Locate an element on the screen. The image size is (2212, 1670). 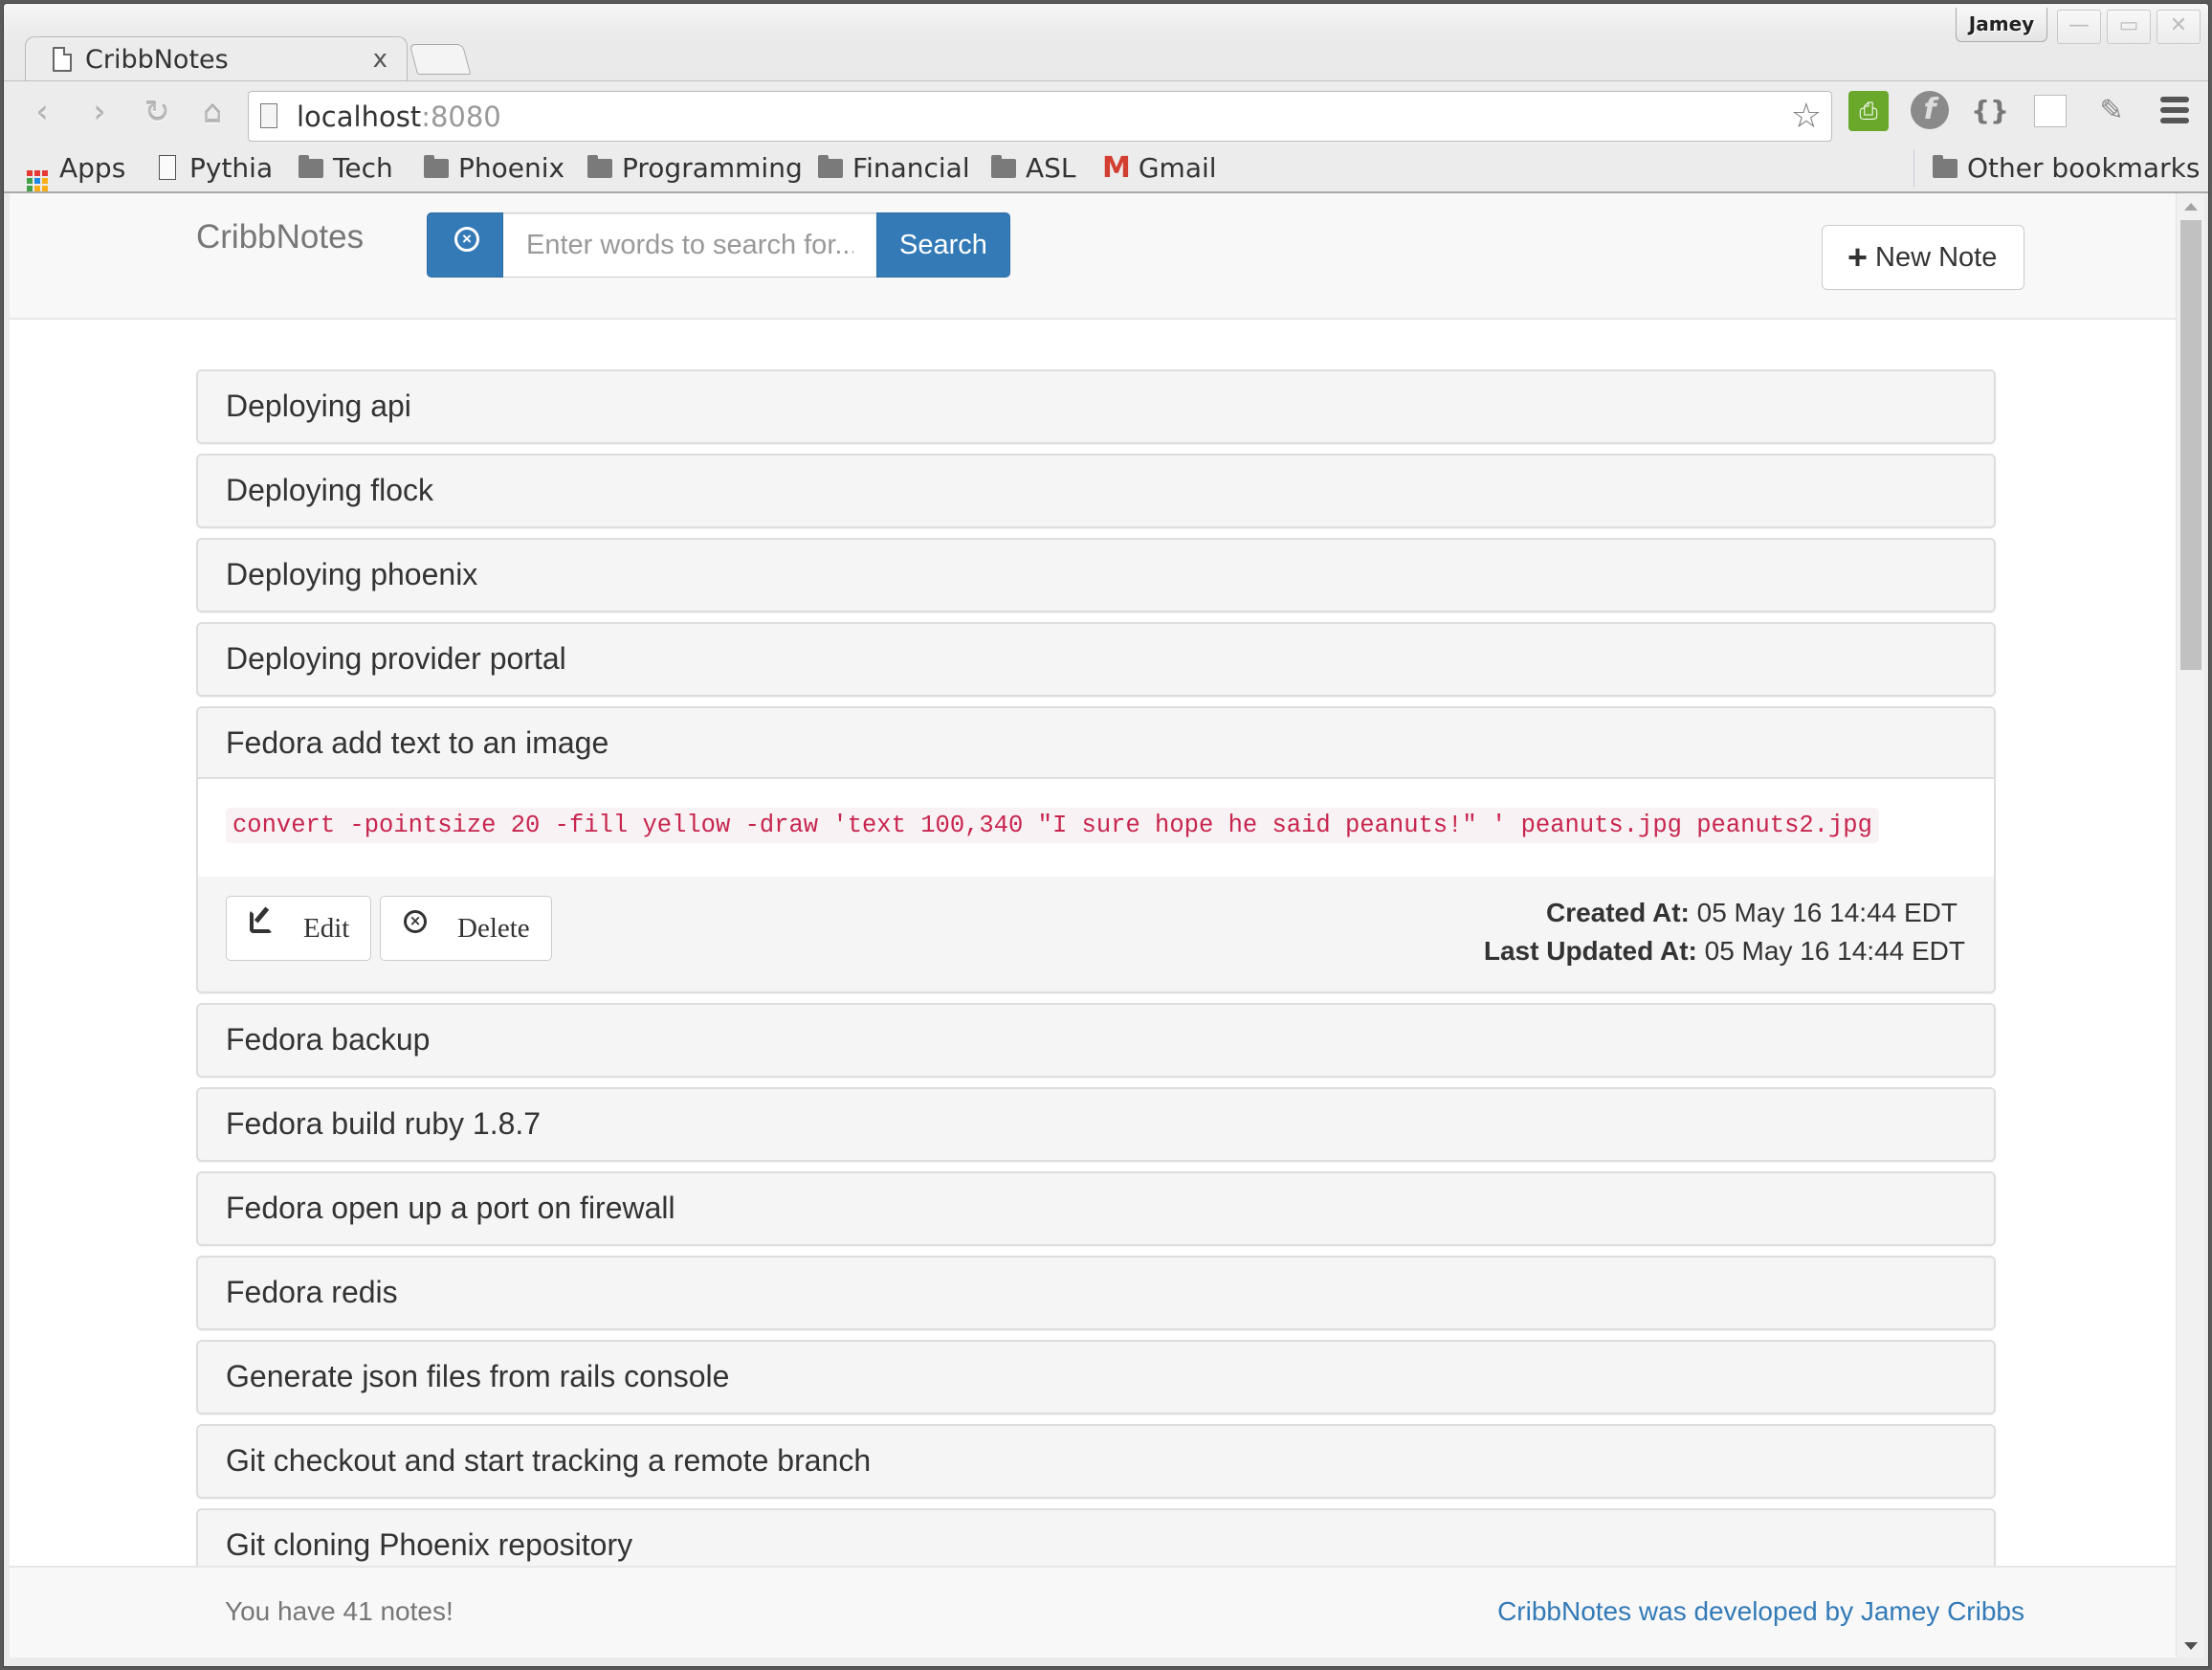
bookmark-label: Gmail is located at coordinates (1177, 168).